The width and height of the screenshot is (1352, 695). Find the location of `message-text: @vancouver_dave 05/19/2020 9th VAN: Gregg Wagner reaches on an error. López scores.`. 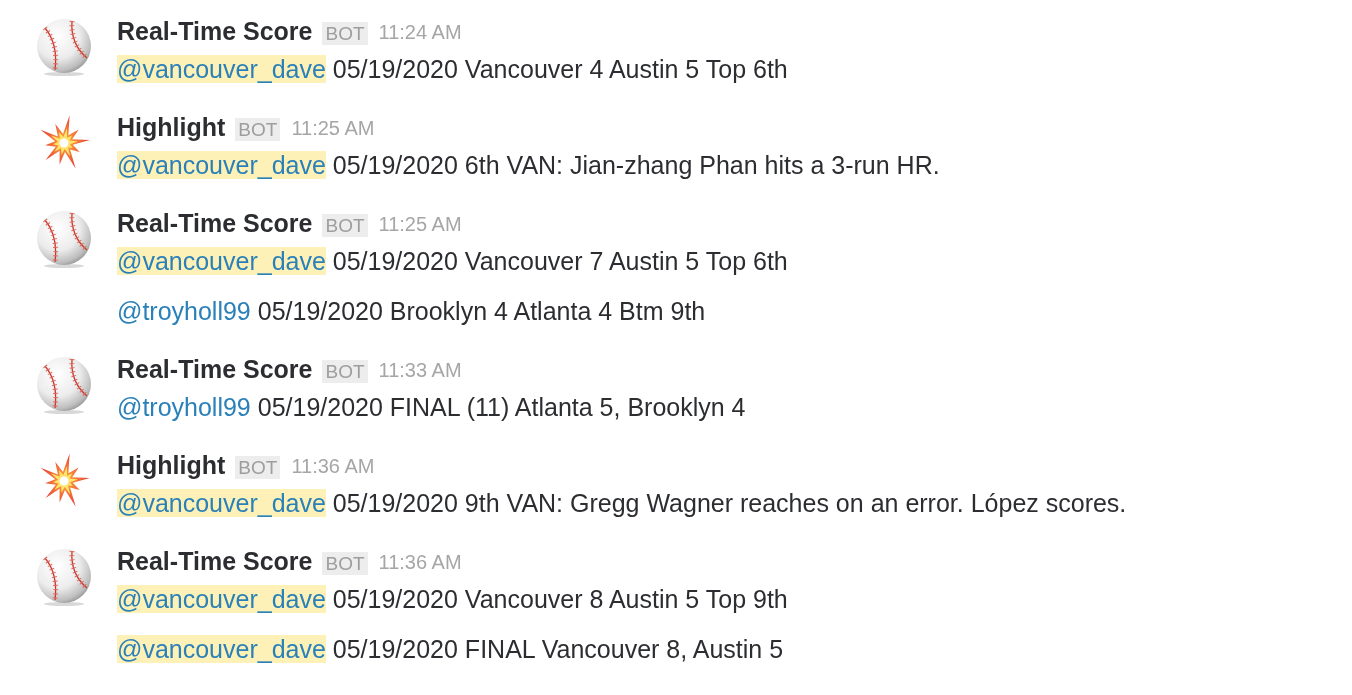

message-text: @vancouver_dave 05/19/2020 9th VAN: Gregg Wagner reaches on an error. López scores. is located at coordinates (622, 503).